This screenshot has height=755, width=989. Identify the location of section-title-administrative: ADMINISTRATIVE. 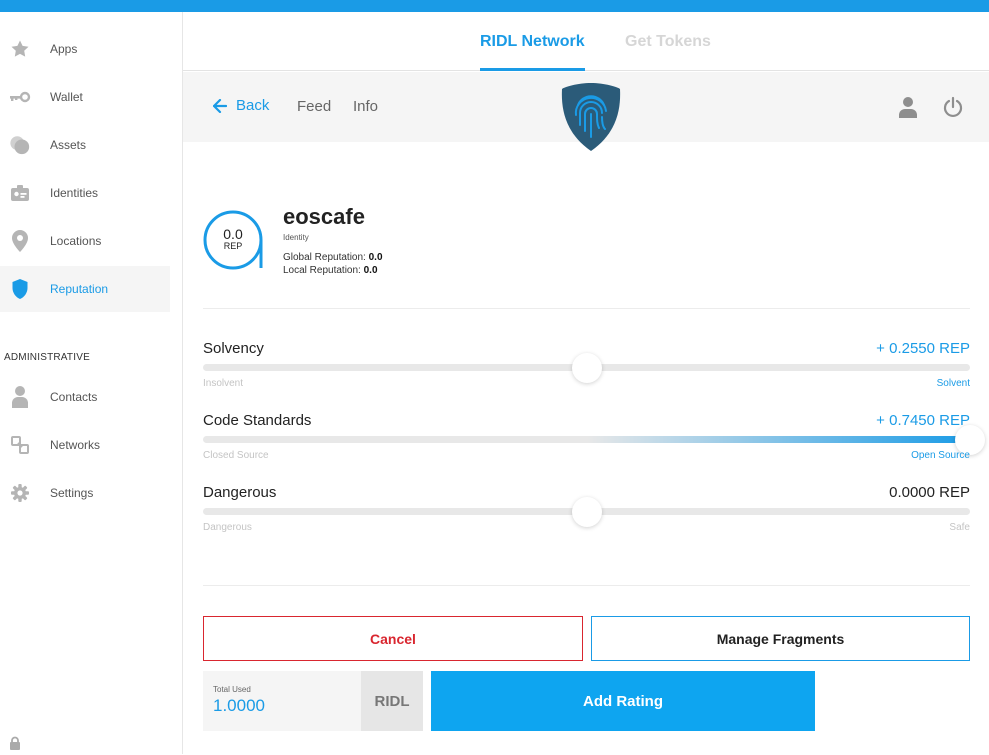
(47, 357).